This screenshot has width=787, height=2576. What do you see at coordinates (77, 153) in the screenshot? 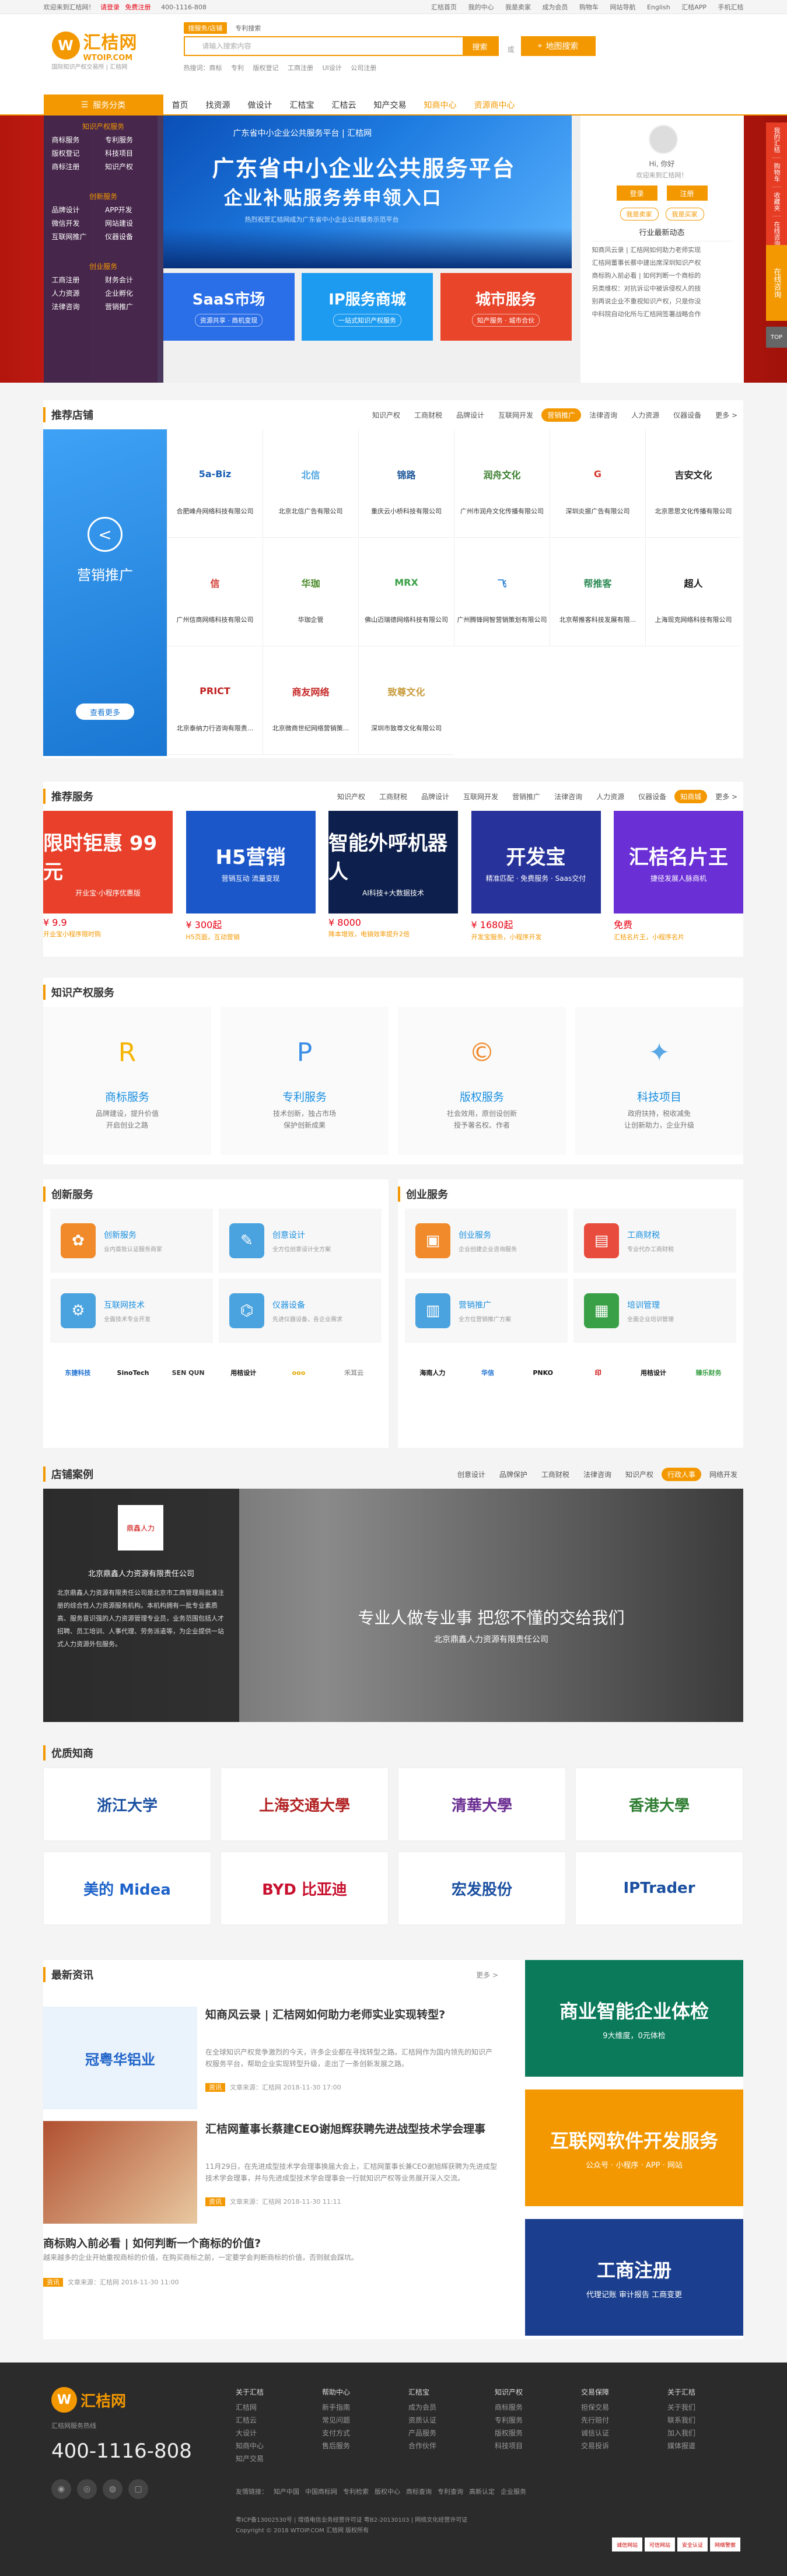
I see `sidebar-item: 版权登记` at bounding box center [77, 153].